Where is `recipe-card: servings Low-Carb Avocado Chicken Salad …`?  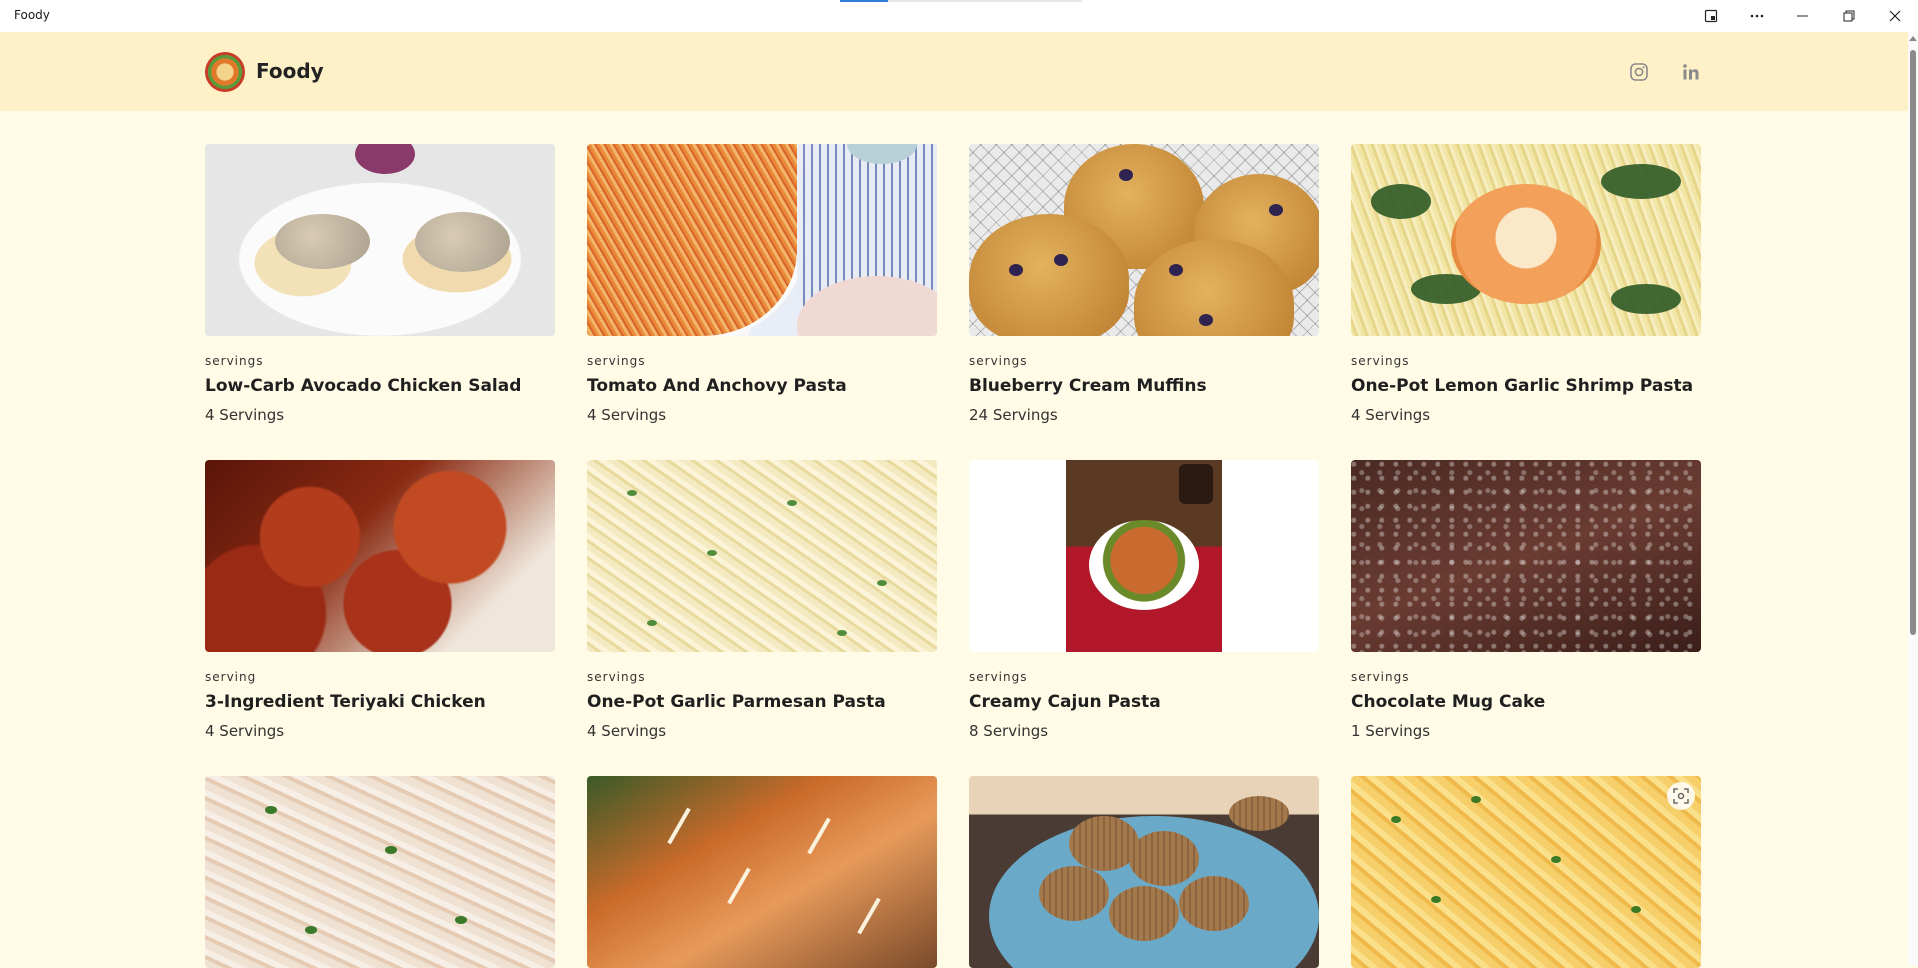 recipe-card: servings Low-Carb Avocado Chicken Salad … is located at coordinates (380, 284).